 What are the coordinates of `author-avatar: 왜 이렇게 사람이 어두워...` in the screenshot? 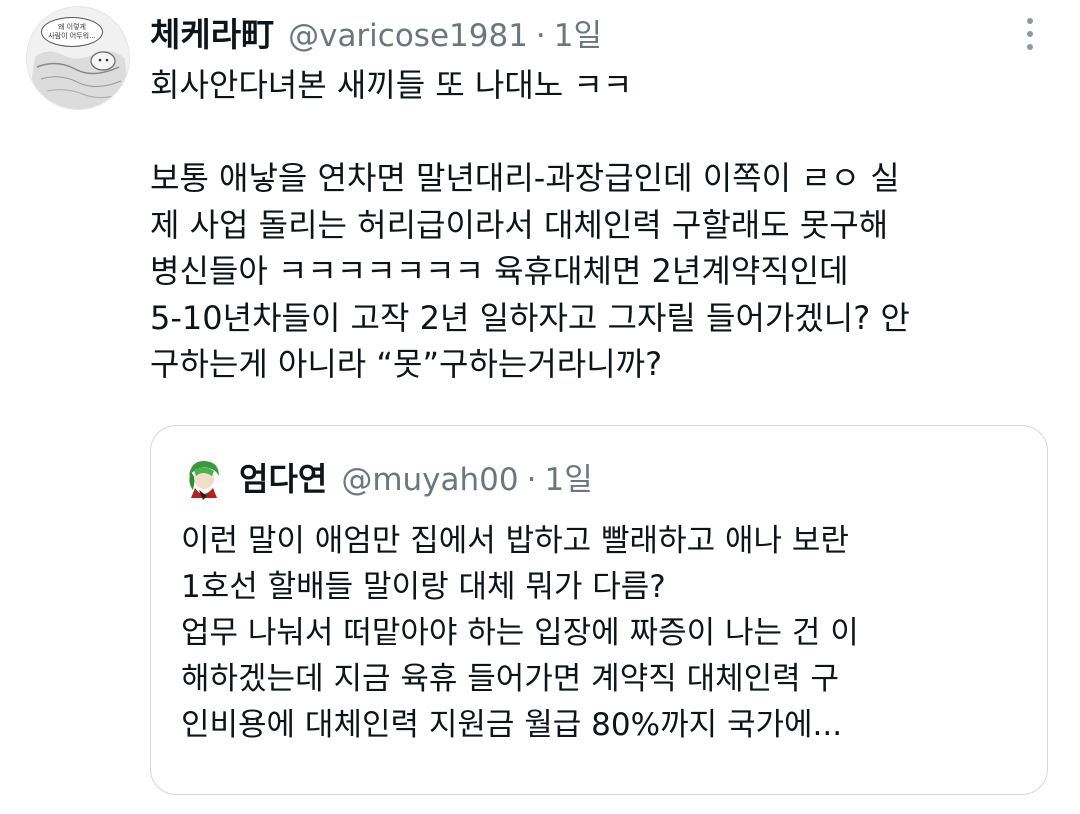 It's located at (78, 58).